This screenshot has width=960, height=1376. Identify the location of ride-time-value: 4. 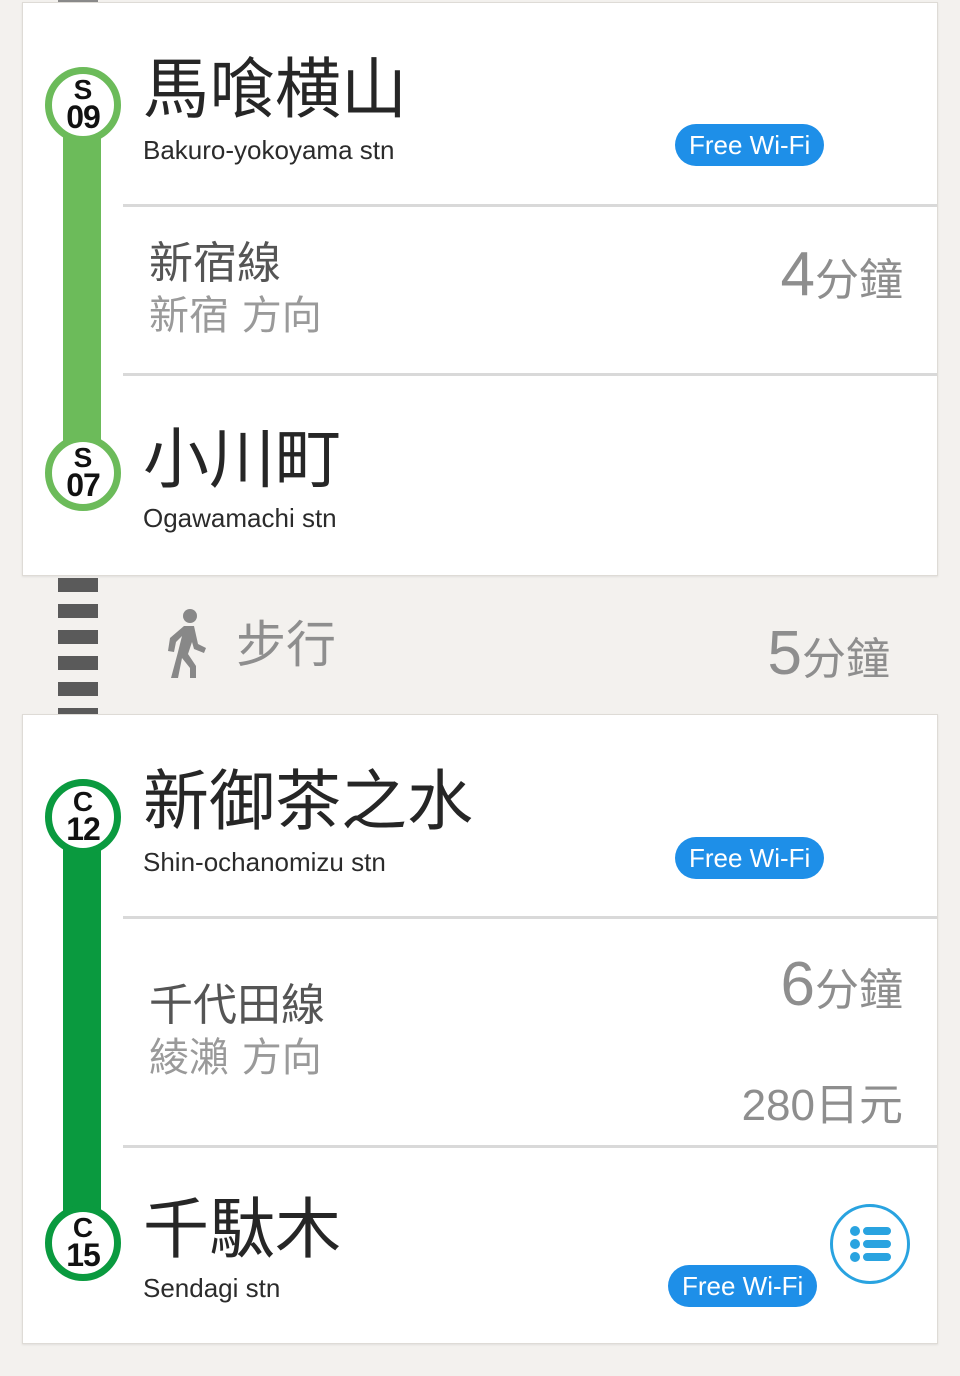
(797, 274).